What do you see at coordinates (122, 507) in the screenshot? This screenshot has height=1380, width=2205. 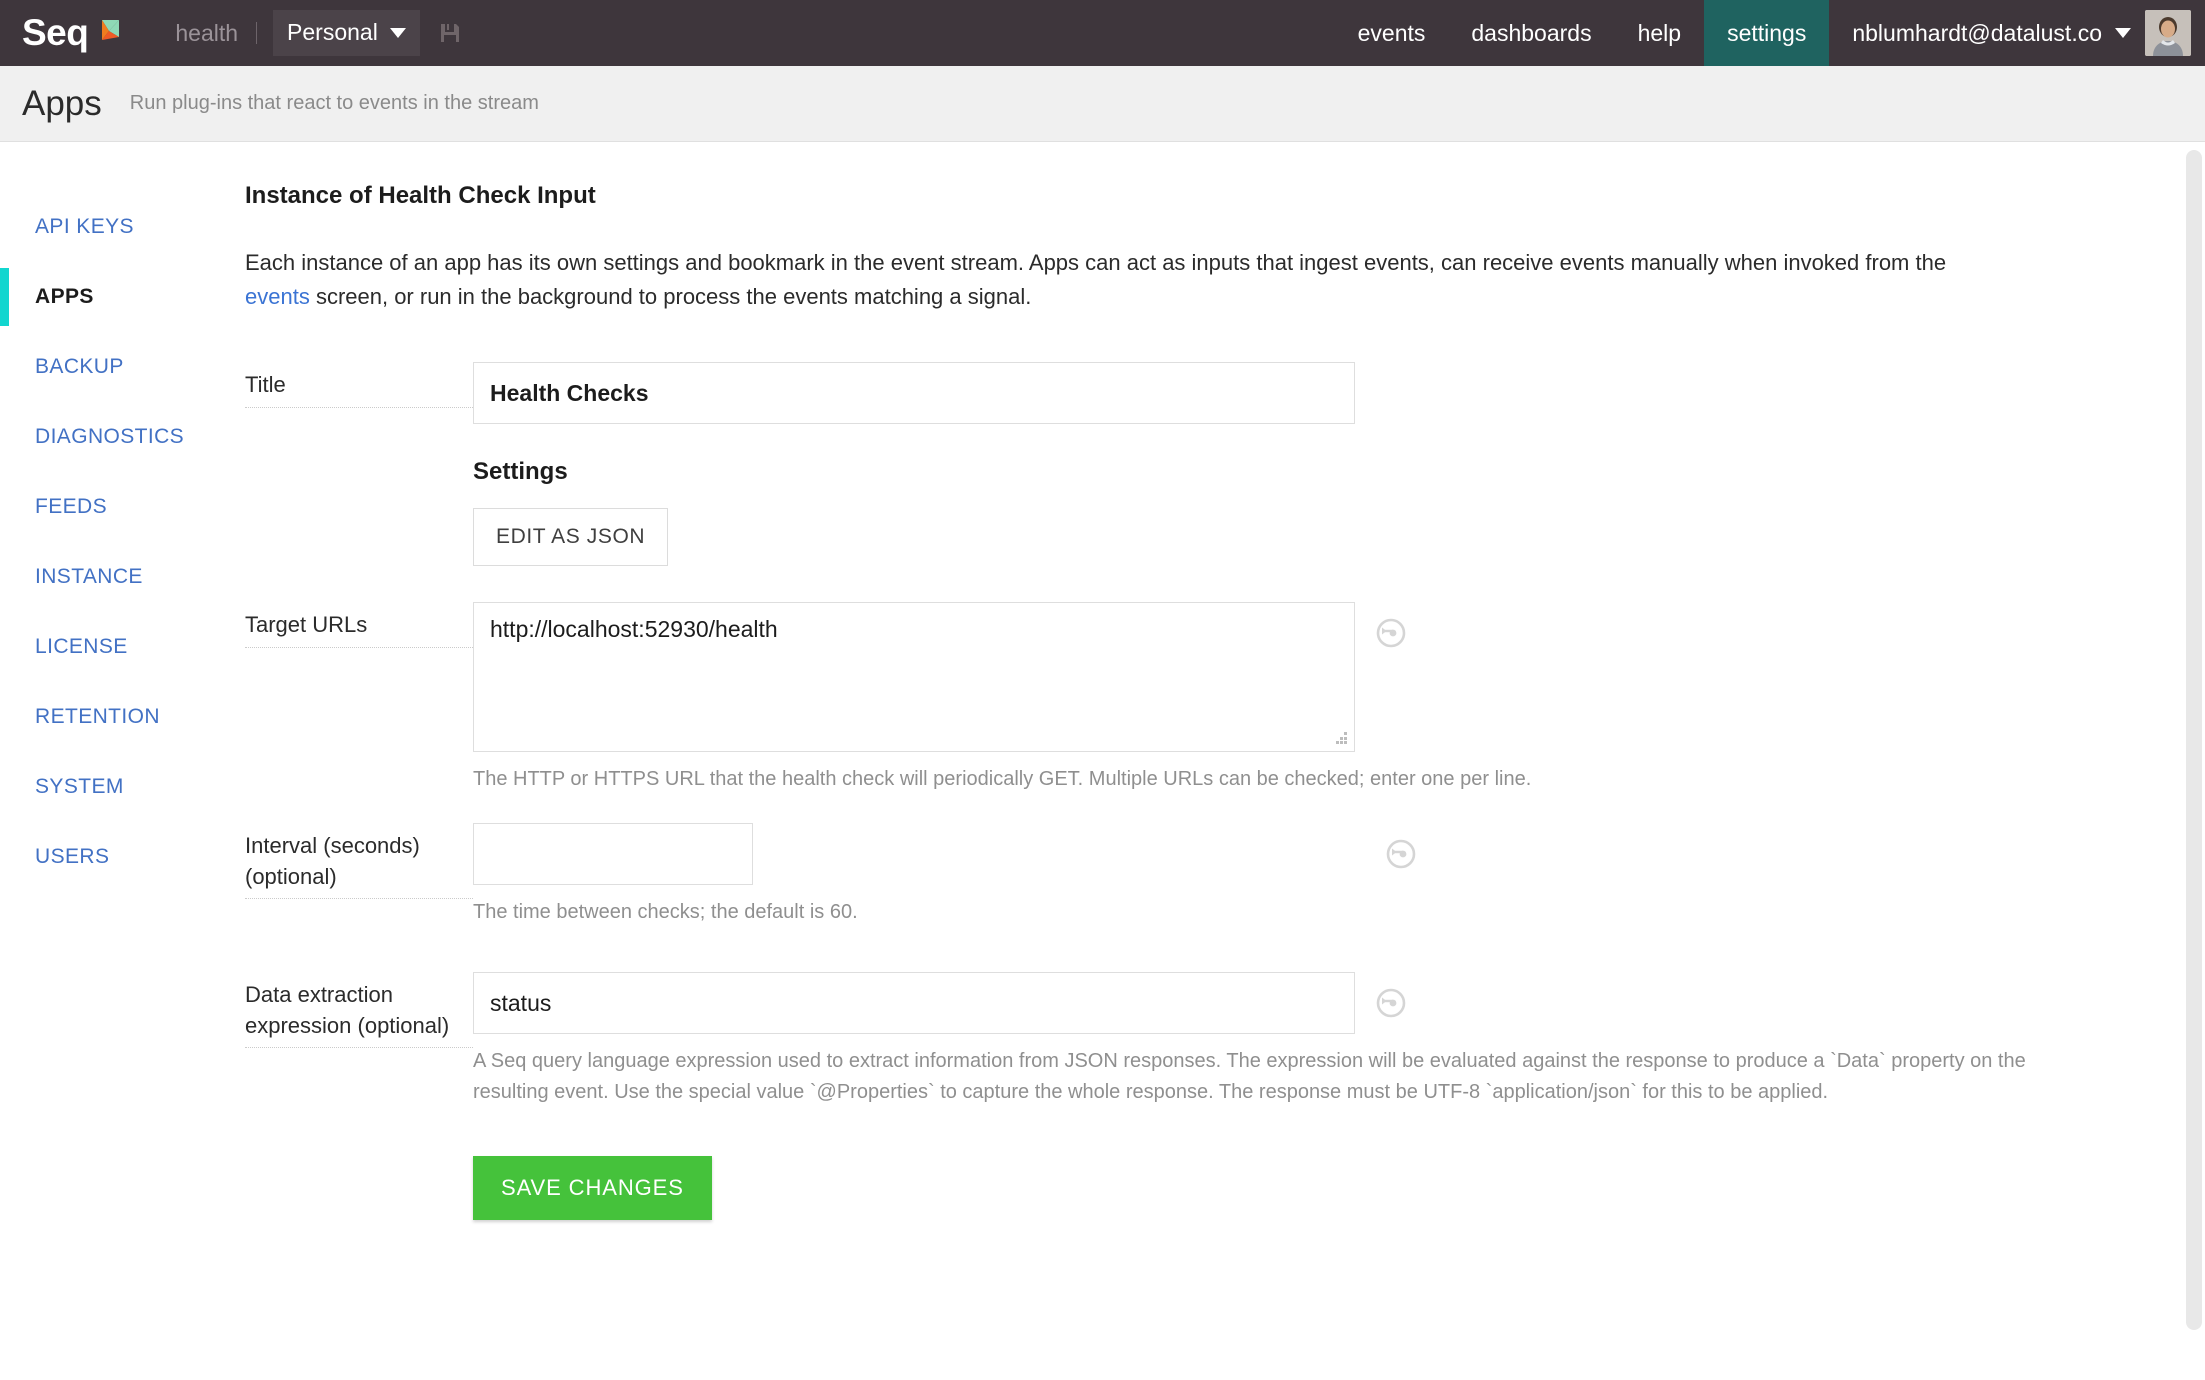 I see `sidebar-item-feeds: FEEDS` at bounding box center [122, 507].